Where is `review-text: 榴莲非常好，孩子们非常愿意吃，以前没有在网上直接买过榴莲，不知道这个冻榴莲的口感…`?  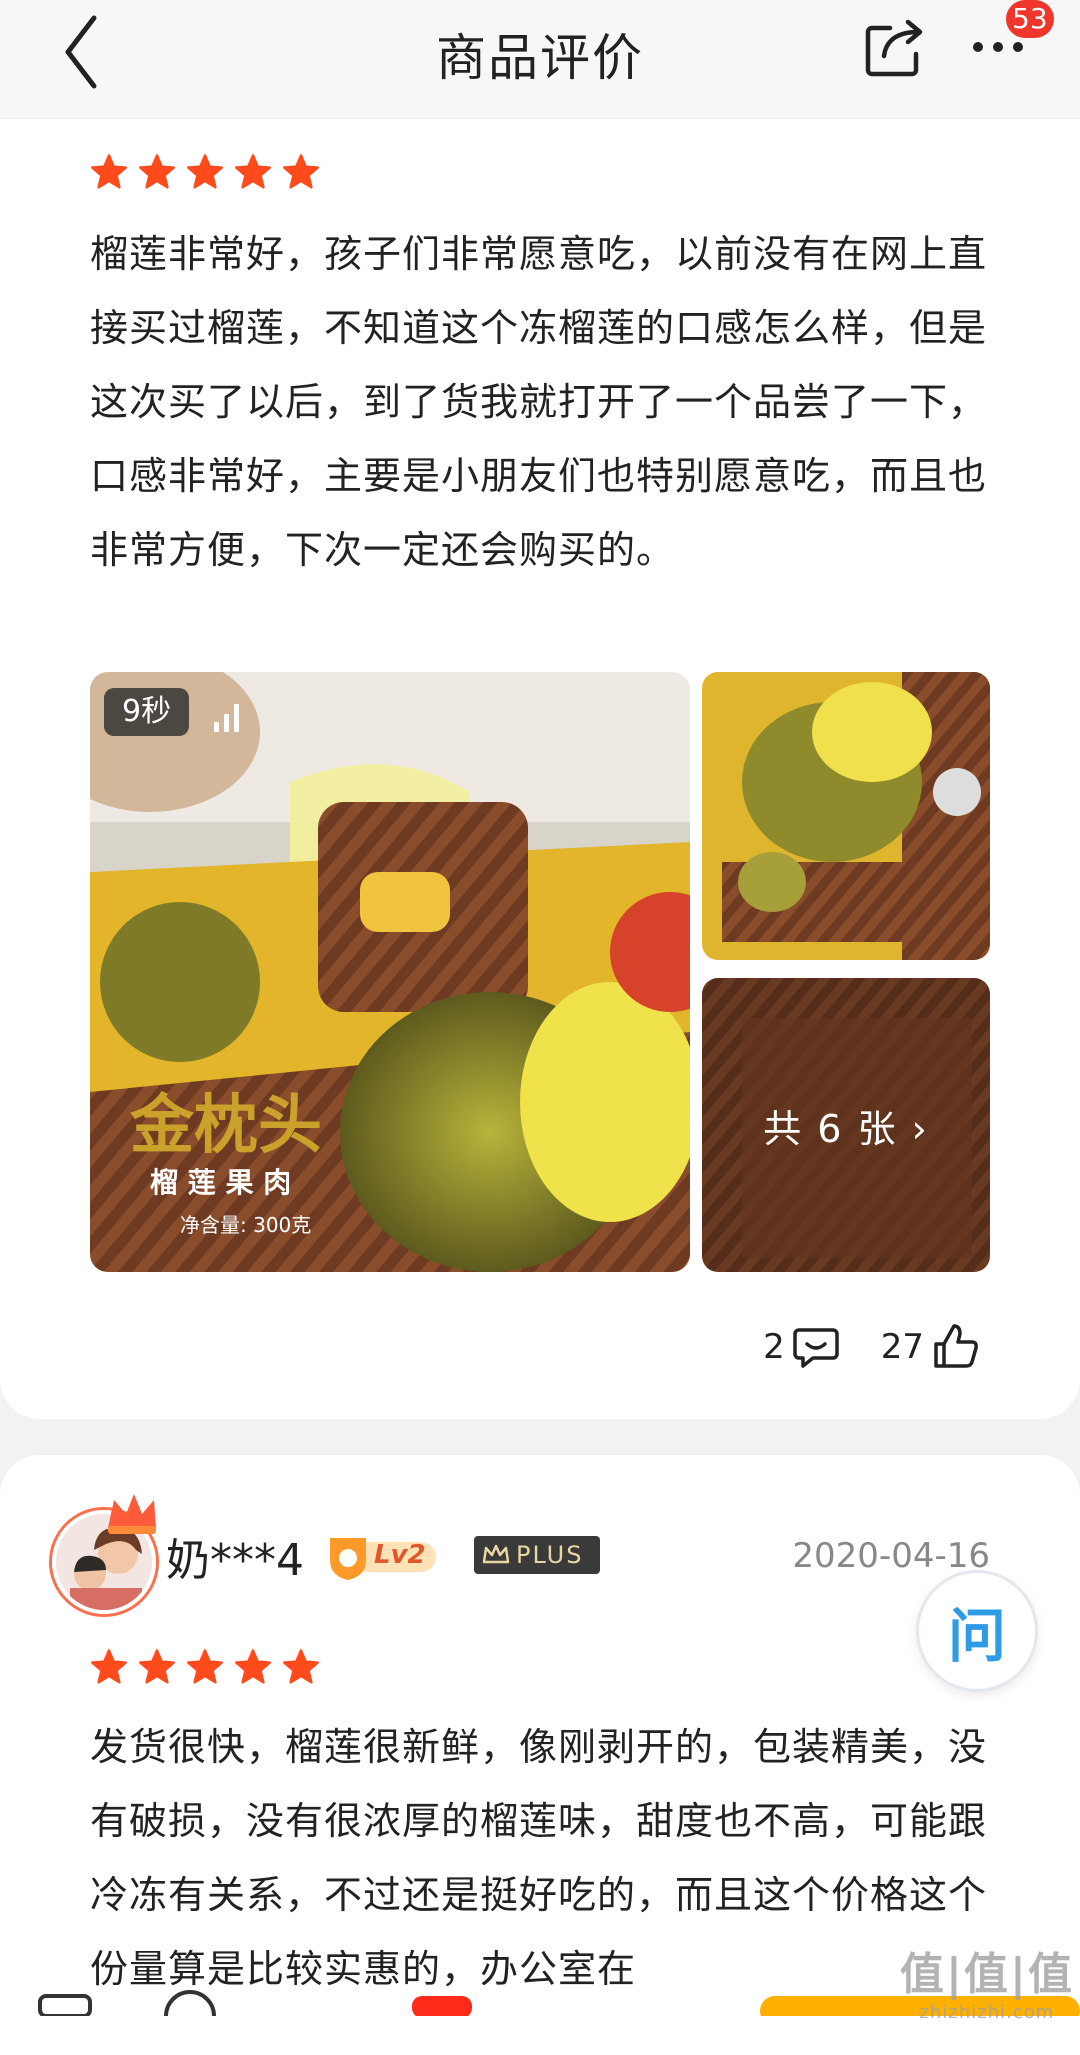
review-text: 榴莲非常好，孩子们非常愿意吃，以前没有在网上直接买过榴莲，不知道这个冻榴莲的口感… is located at coordinates (539, 402).